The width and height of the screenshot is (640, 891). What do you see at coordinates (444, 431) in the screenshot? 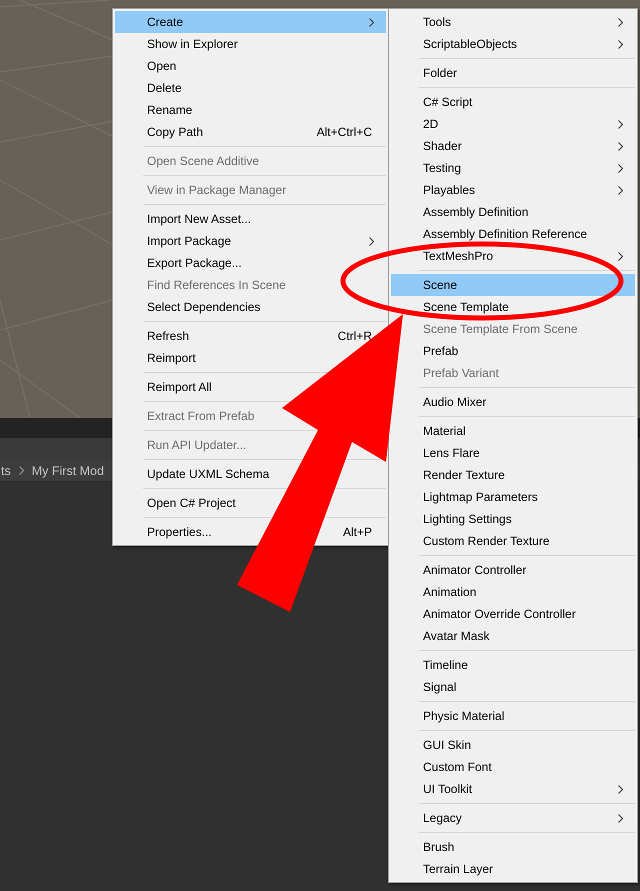
I see `menu-item: Material` at bounding box center [444, 431].